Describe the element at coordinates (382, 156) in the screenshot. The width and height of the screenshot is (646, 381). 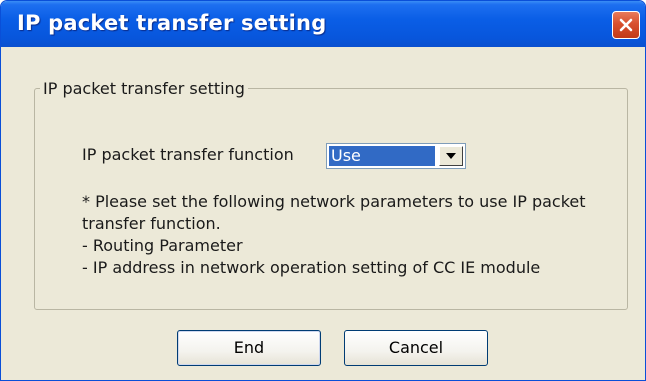
I see `dropdown-selected-value: Use` at that location.